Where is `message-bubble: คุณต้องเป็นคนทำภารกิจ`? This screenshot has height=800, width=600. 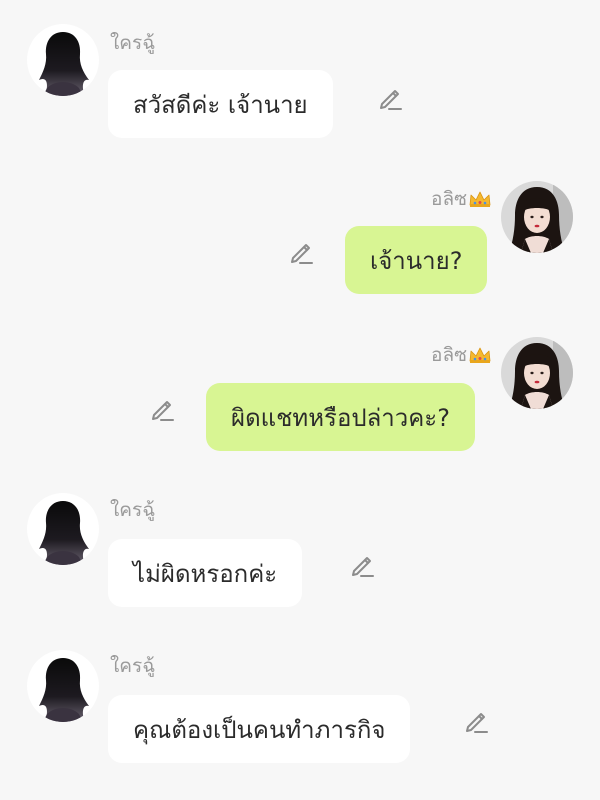 message-bubble: คุณต้องเป็นคนทำภารกิจ is located at coordinates (259, 729).